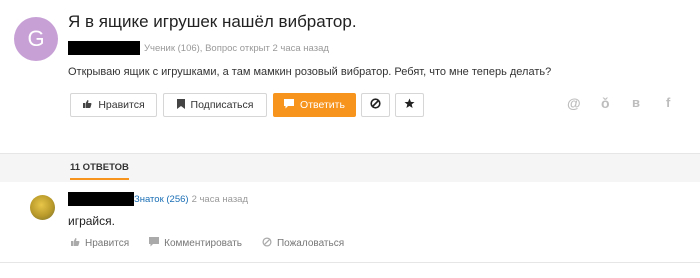 The width and height of the screenshot is (700, 278). What do you see at coordinates (99, 171) in the screenshot?
I see `tab-answers: 11 ОТВЕТОВ` at bounding box center [99, 171].